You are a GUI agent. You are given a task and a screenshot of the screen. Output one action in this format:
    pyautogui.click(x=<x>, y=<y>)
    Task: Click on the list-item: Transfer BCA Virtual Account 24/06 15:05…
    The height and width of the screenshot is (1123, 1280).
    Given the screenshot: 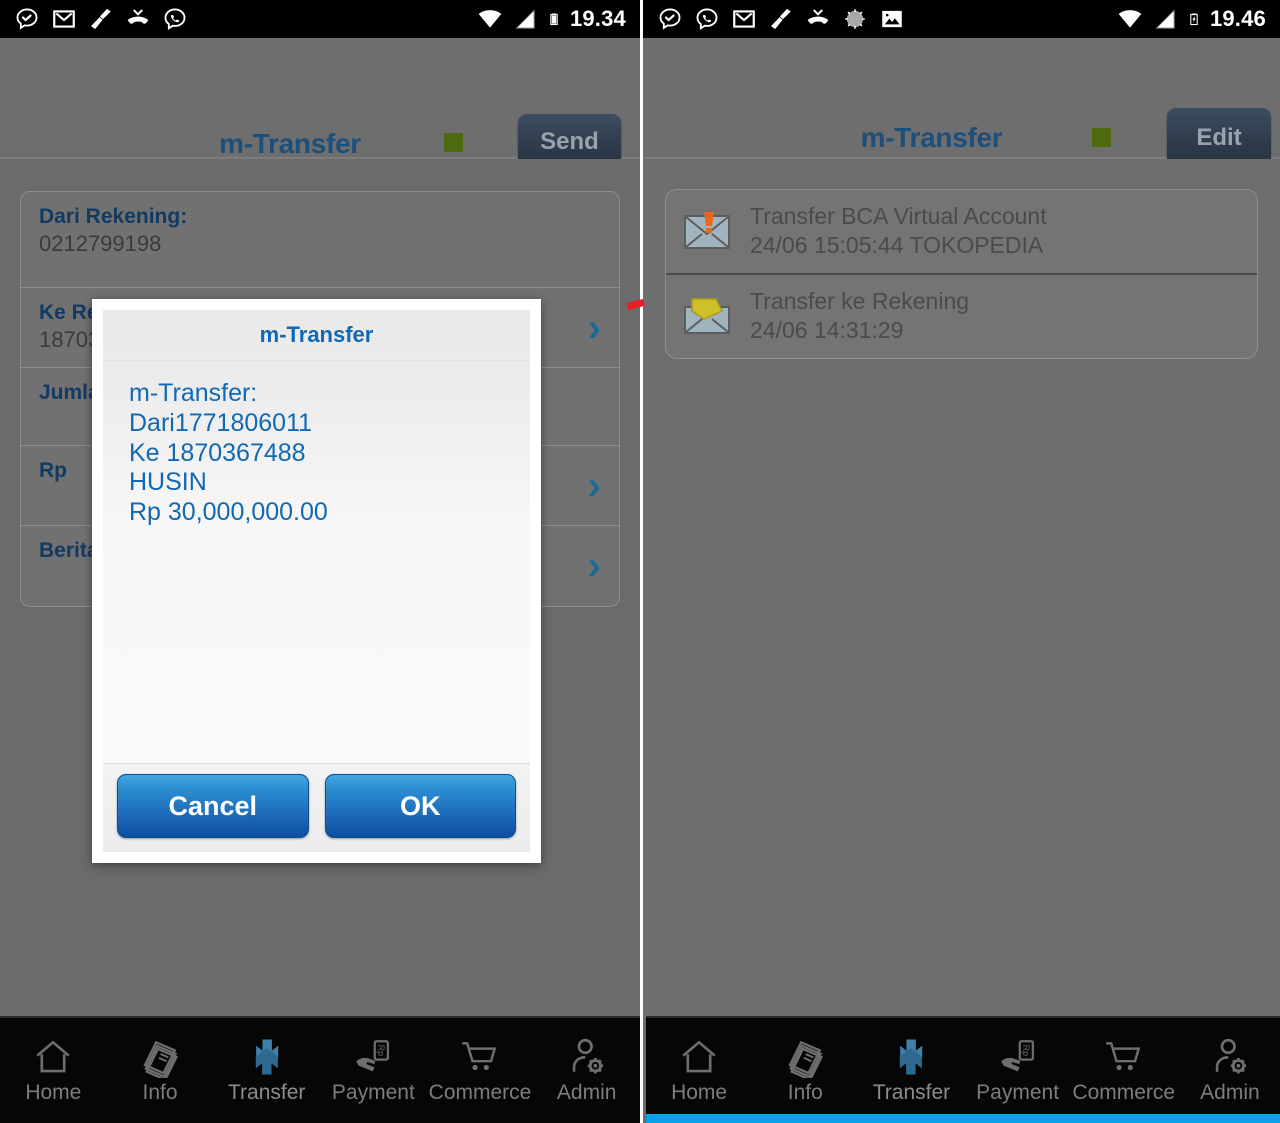 What is the action you would take?
    pyautogui.click(x=961, y=232)
    